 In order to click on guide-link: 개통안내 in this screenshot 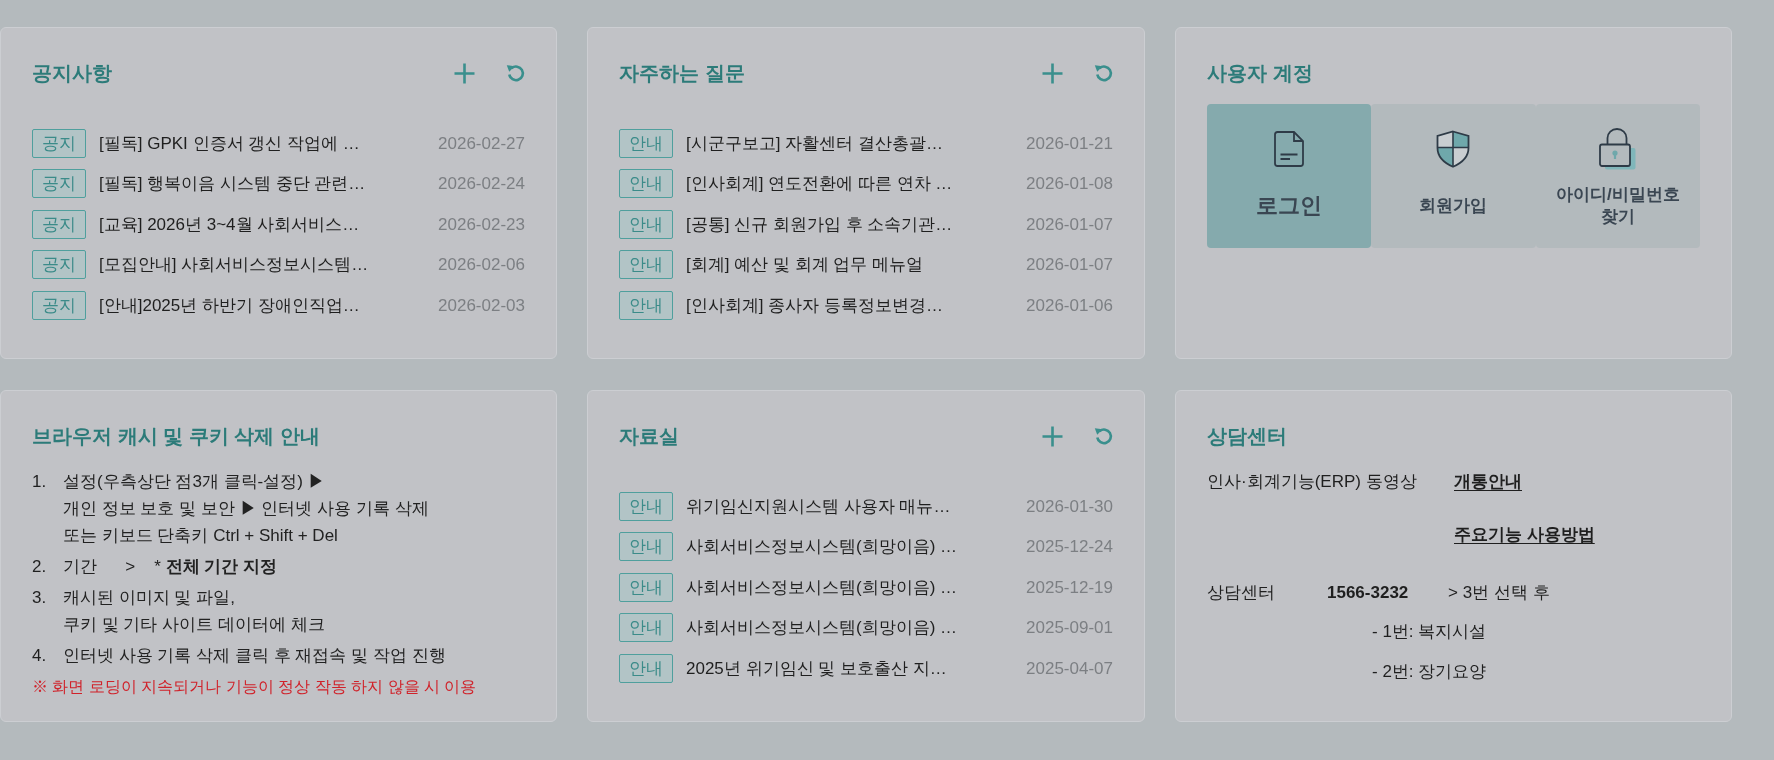, I will do `click(1488, 481)`.